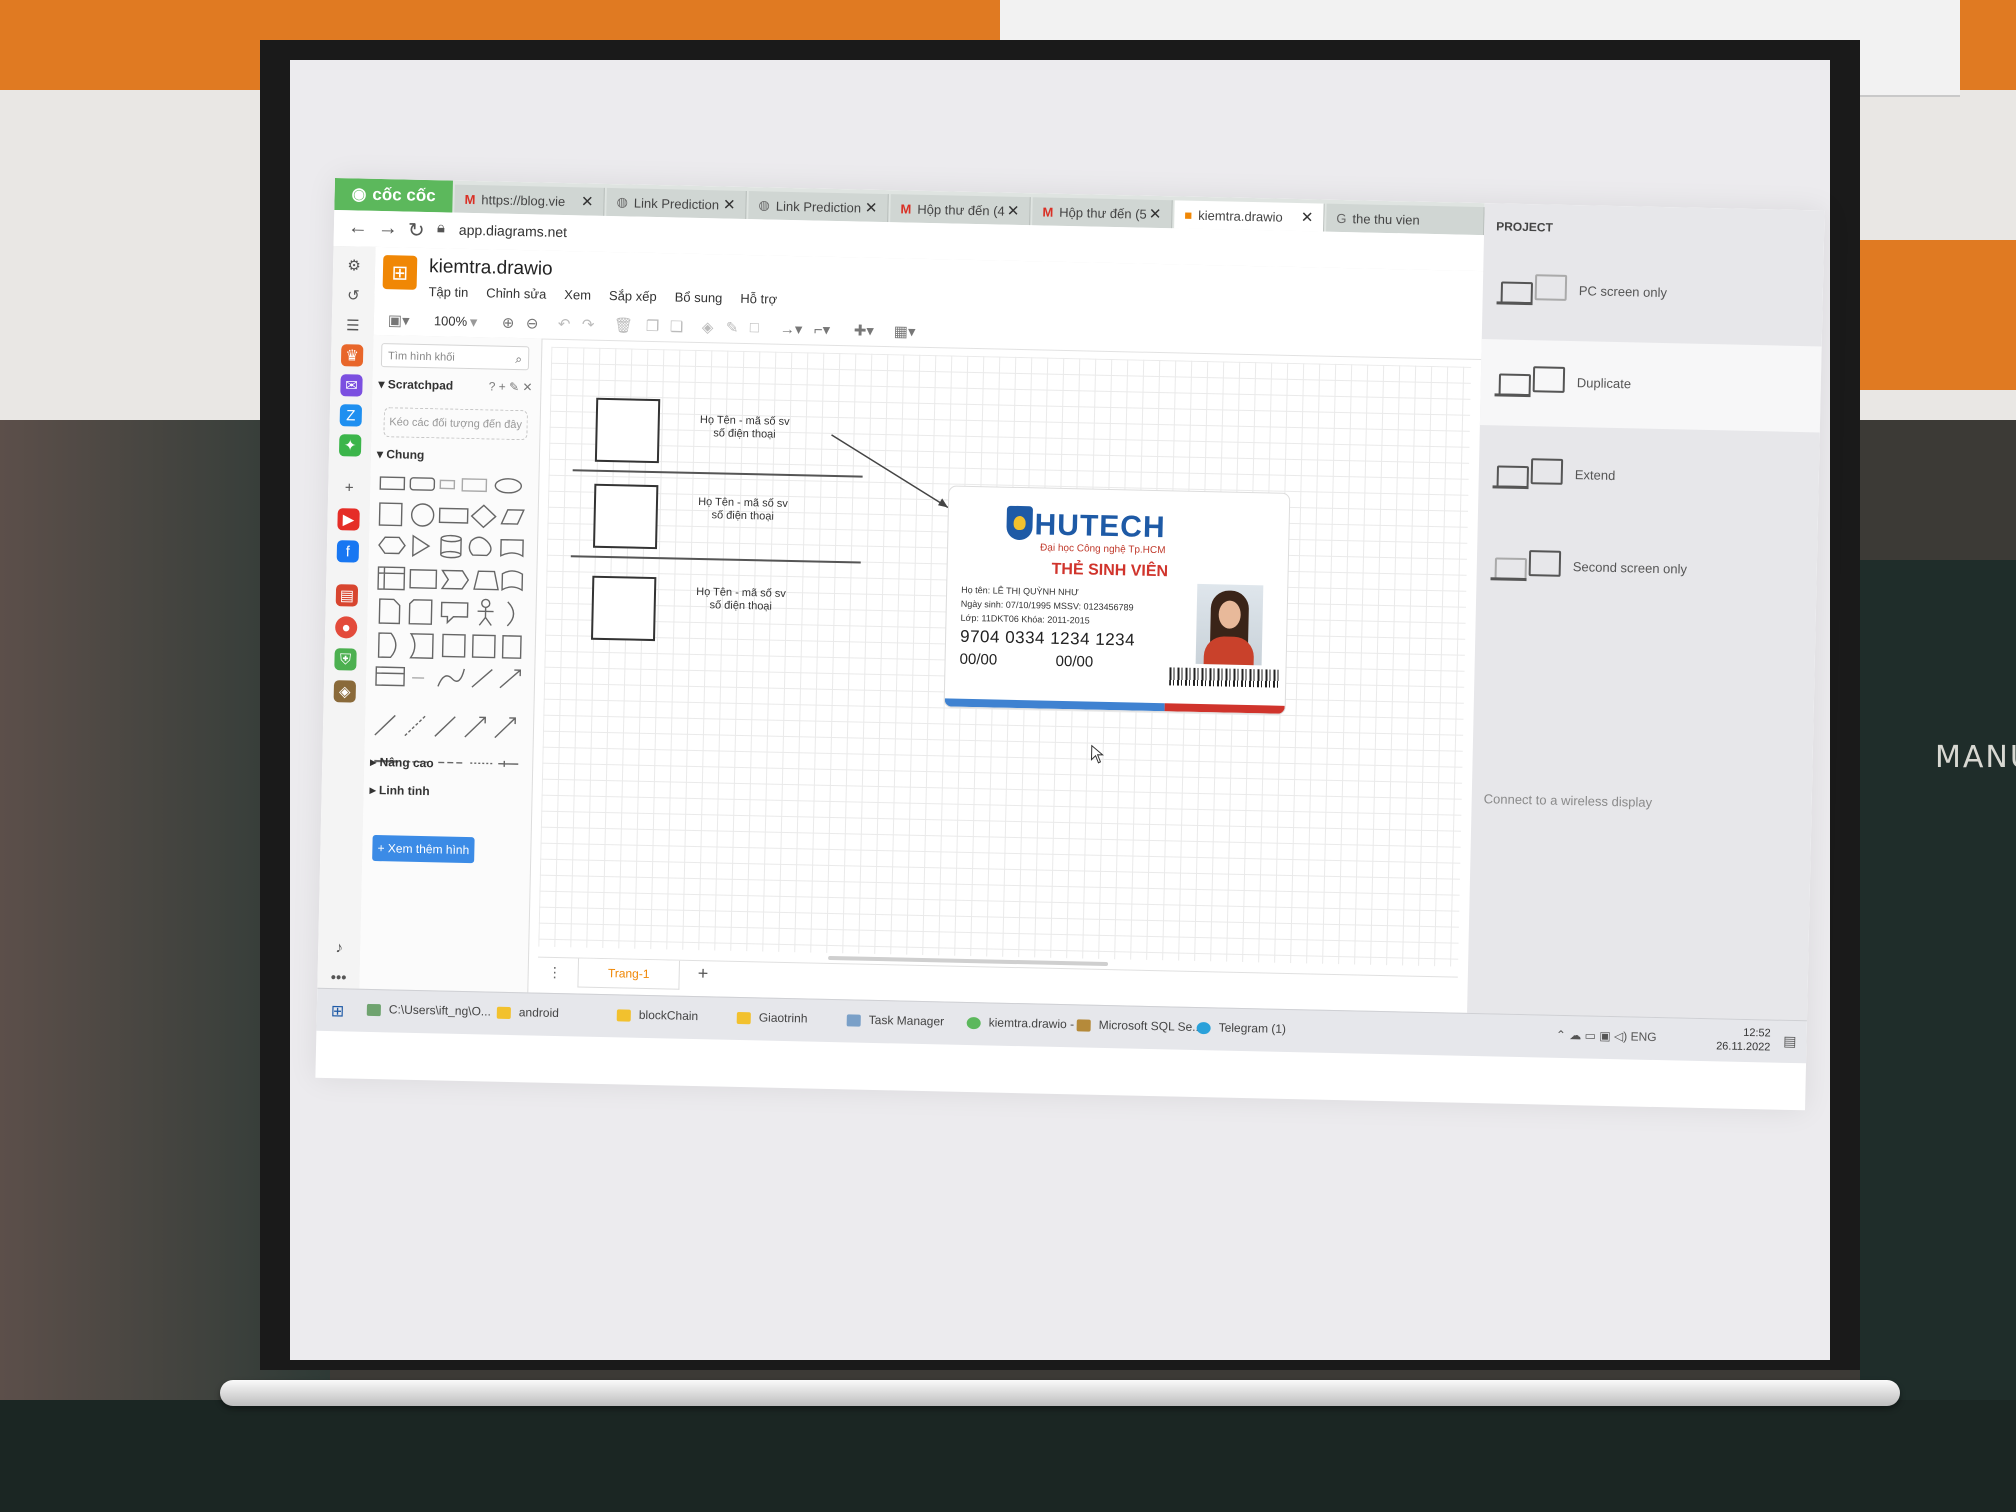 The width and height of the screenshot is (2016, 1512). Describe the element at coordinates (1568, 800) in the screenshot. I see `connect-wireless-display-link: Connect to a wireless display` at that location.